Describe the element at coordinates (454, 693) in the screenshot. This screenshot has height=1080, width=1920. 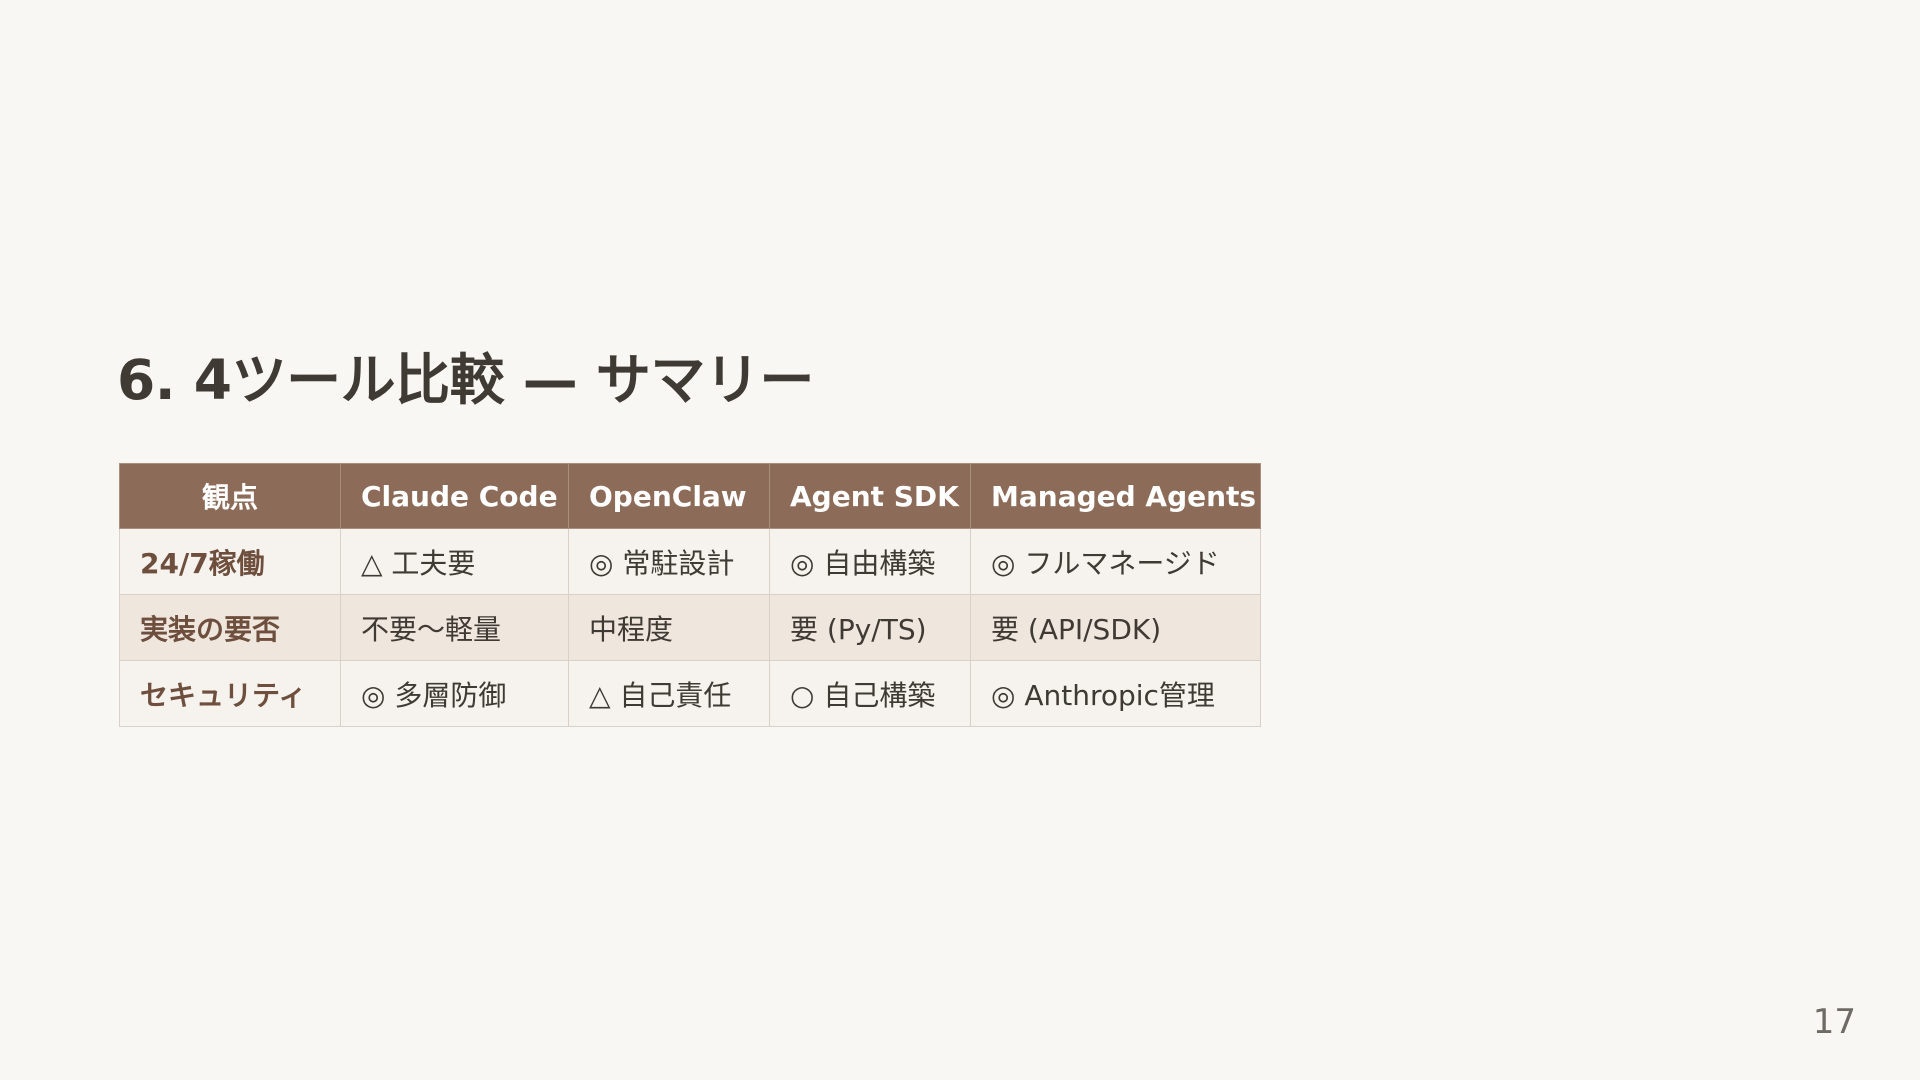
I see `table-cell: ◎ 多層防御` at that location.